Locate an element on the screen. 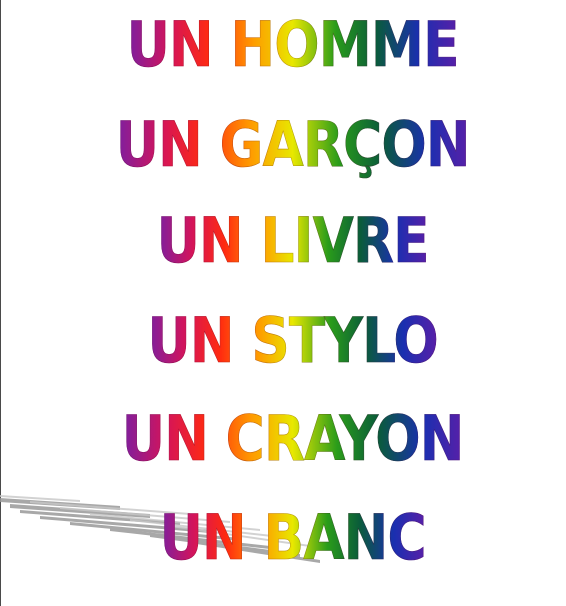 The height and width of the screenshot is (606, 566). word-un-livre: UN LIVRE is located at coordinates (293, 240).